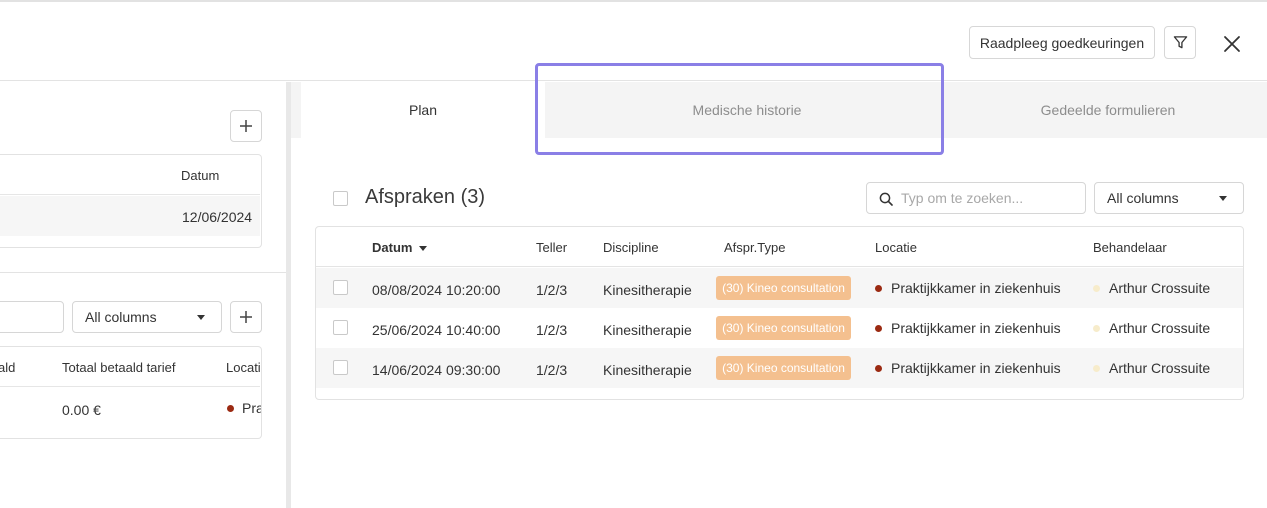  I want to click on column-header-practitioner: Behandelaar, so click(1130, 247).